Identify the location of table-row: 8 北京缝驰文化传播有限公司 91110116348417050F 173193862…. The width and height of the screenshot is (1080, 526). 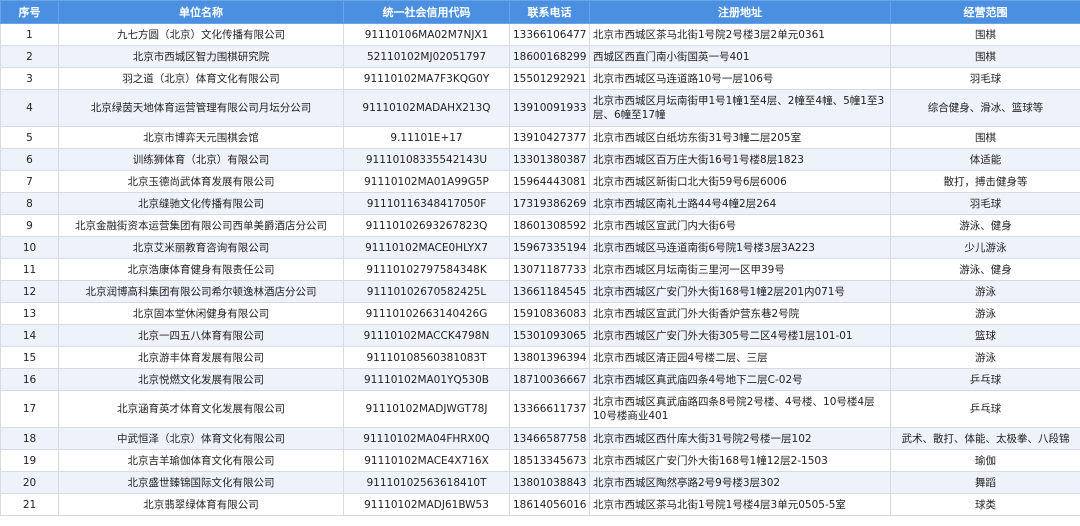
(540, 203).